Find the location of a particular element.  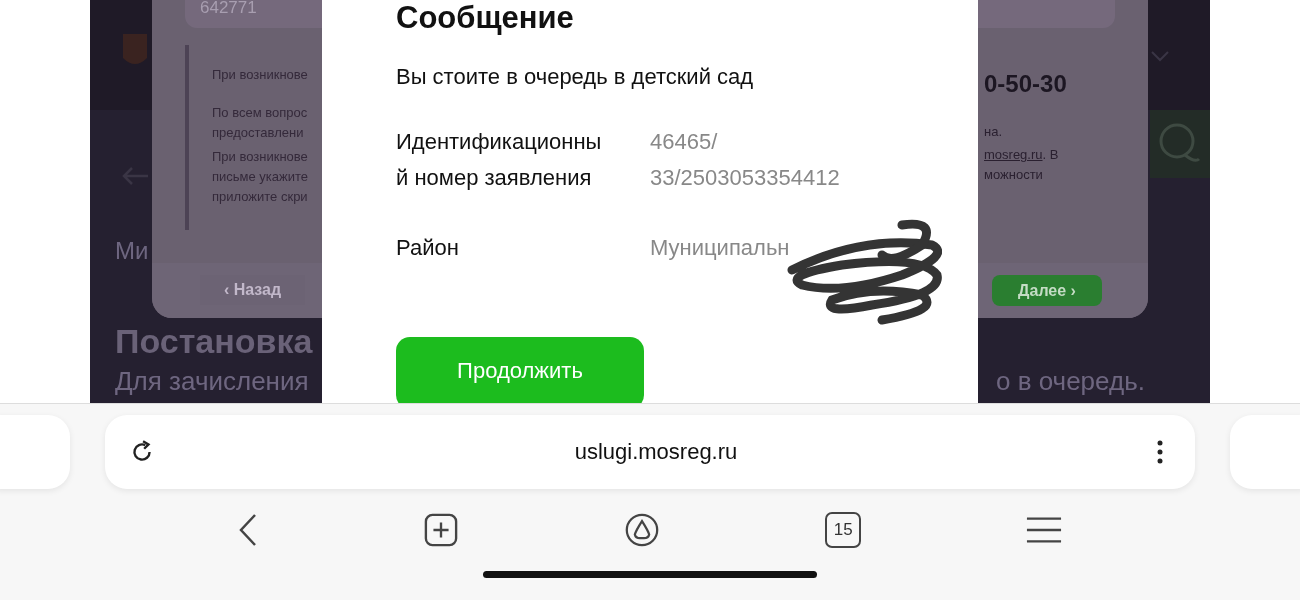

back-icon is located at coordinates (247, 530).